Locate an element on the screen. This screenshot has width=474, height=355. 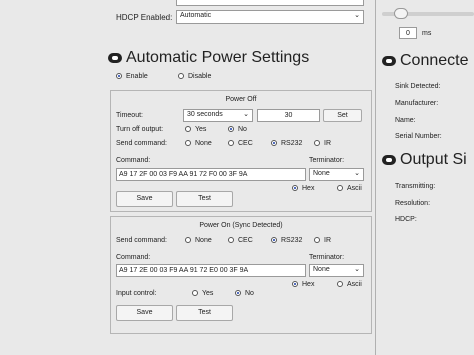
turn-off-yes-radio: Yes is located at coordinates (195, 129).